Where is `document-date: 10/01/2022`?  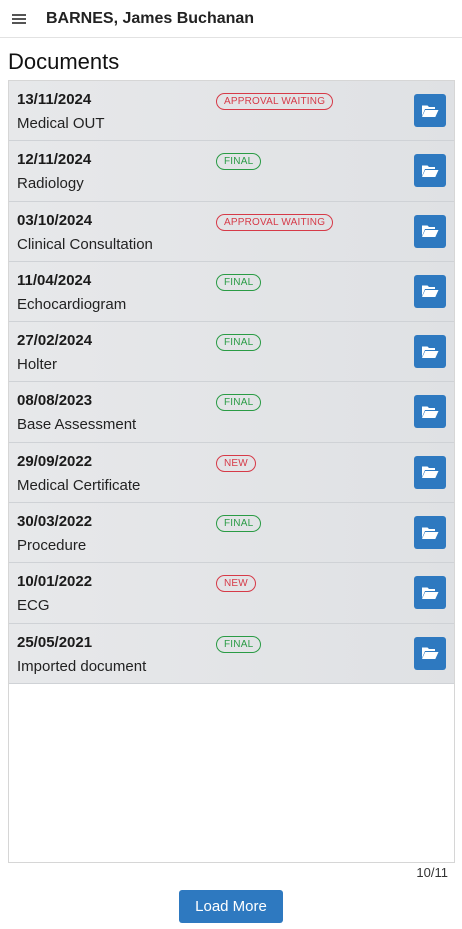 document-date: 10/01/2022 is located at coordinates (55, 582).